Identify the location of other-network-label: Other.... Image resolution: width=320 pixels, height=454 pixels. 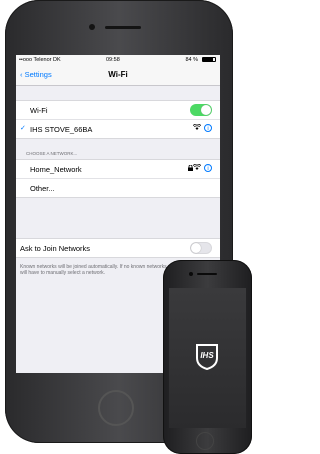
(42, 188).